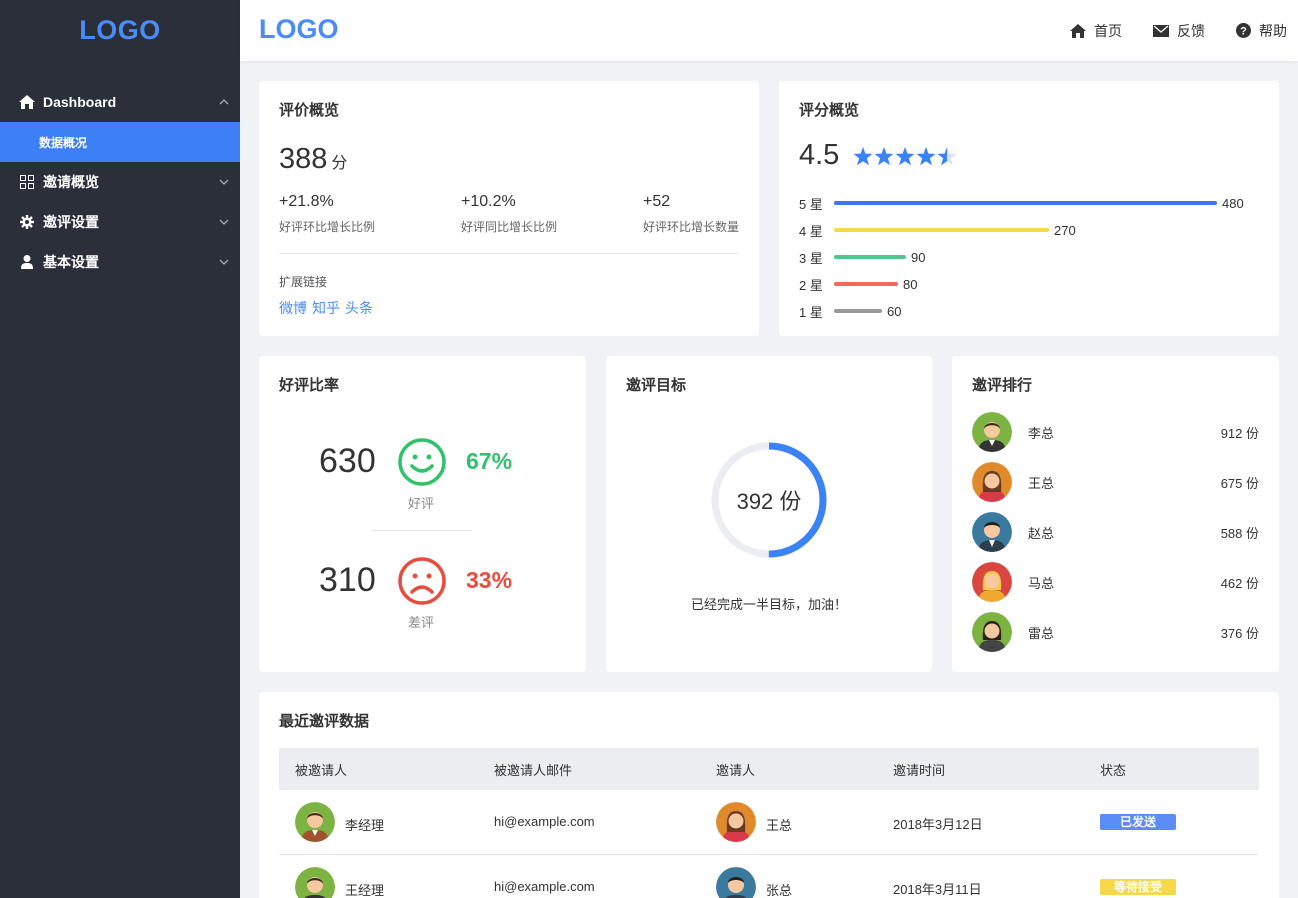 The image size is (1298, 898). What do you see at coordinates (120, 222) in the screenshot?
I see `sidebar-item-review-settings: 邀评设置` at bounding box center [120, 222].